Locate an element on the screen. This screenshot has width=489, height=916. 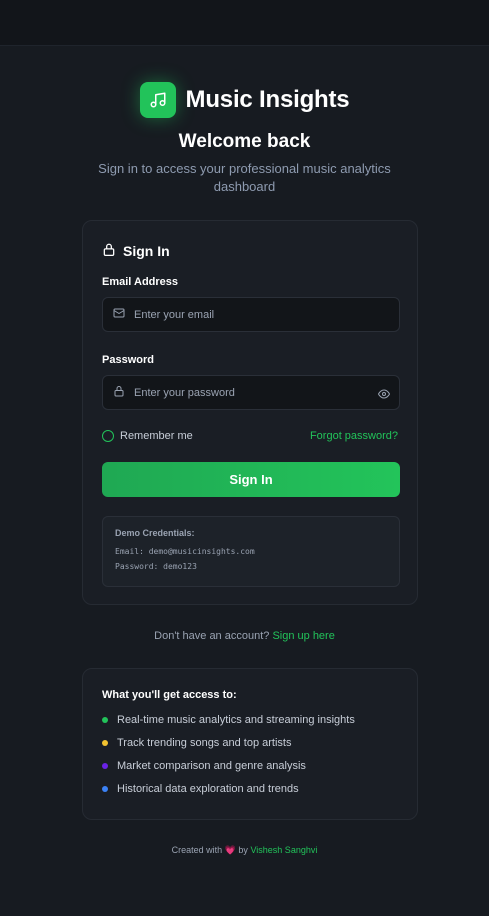
signup-prompt: Don't have an account? Sign up here is located at coordinates (244, 636).